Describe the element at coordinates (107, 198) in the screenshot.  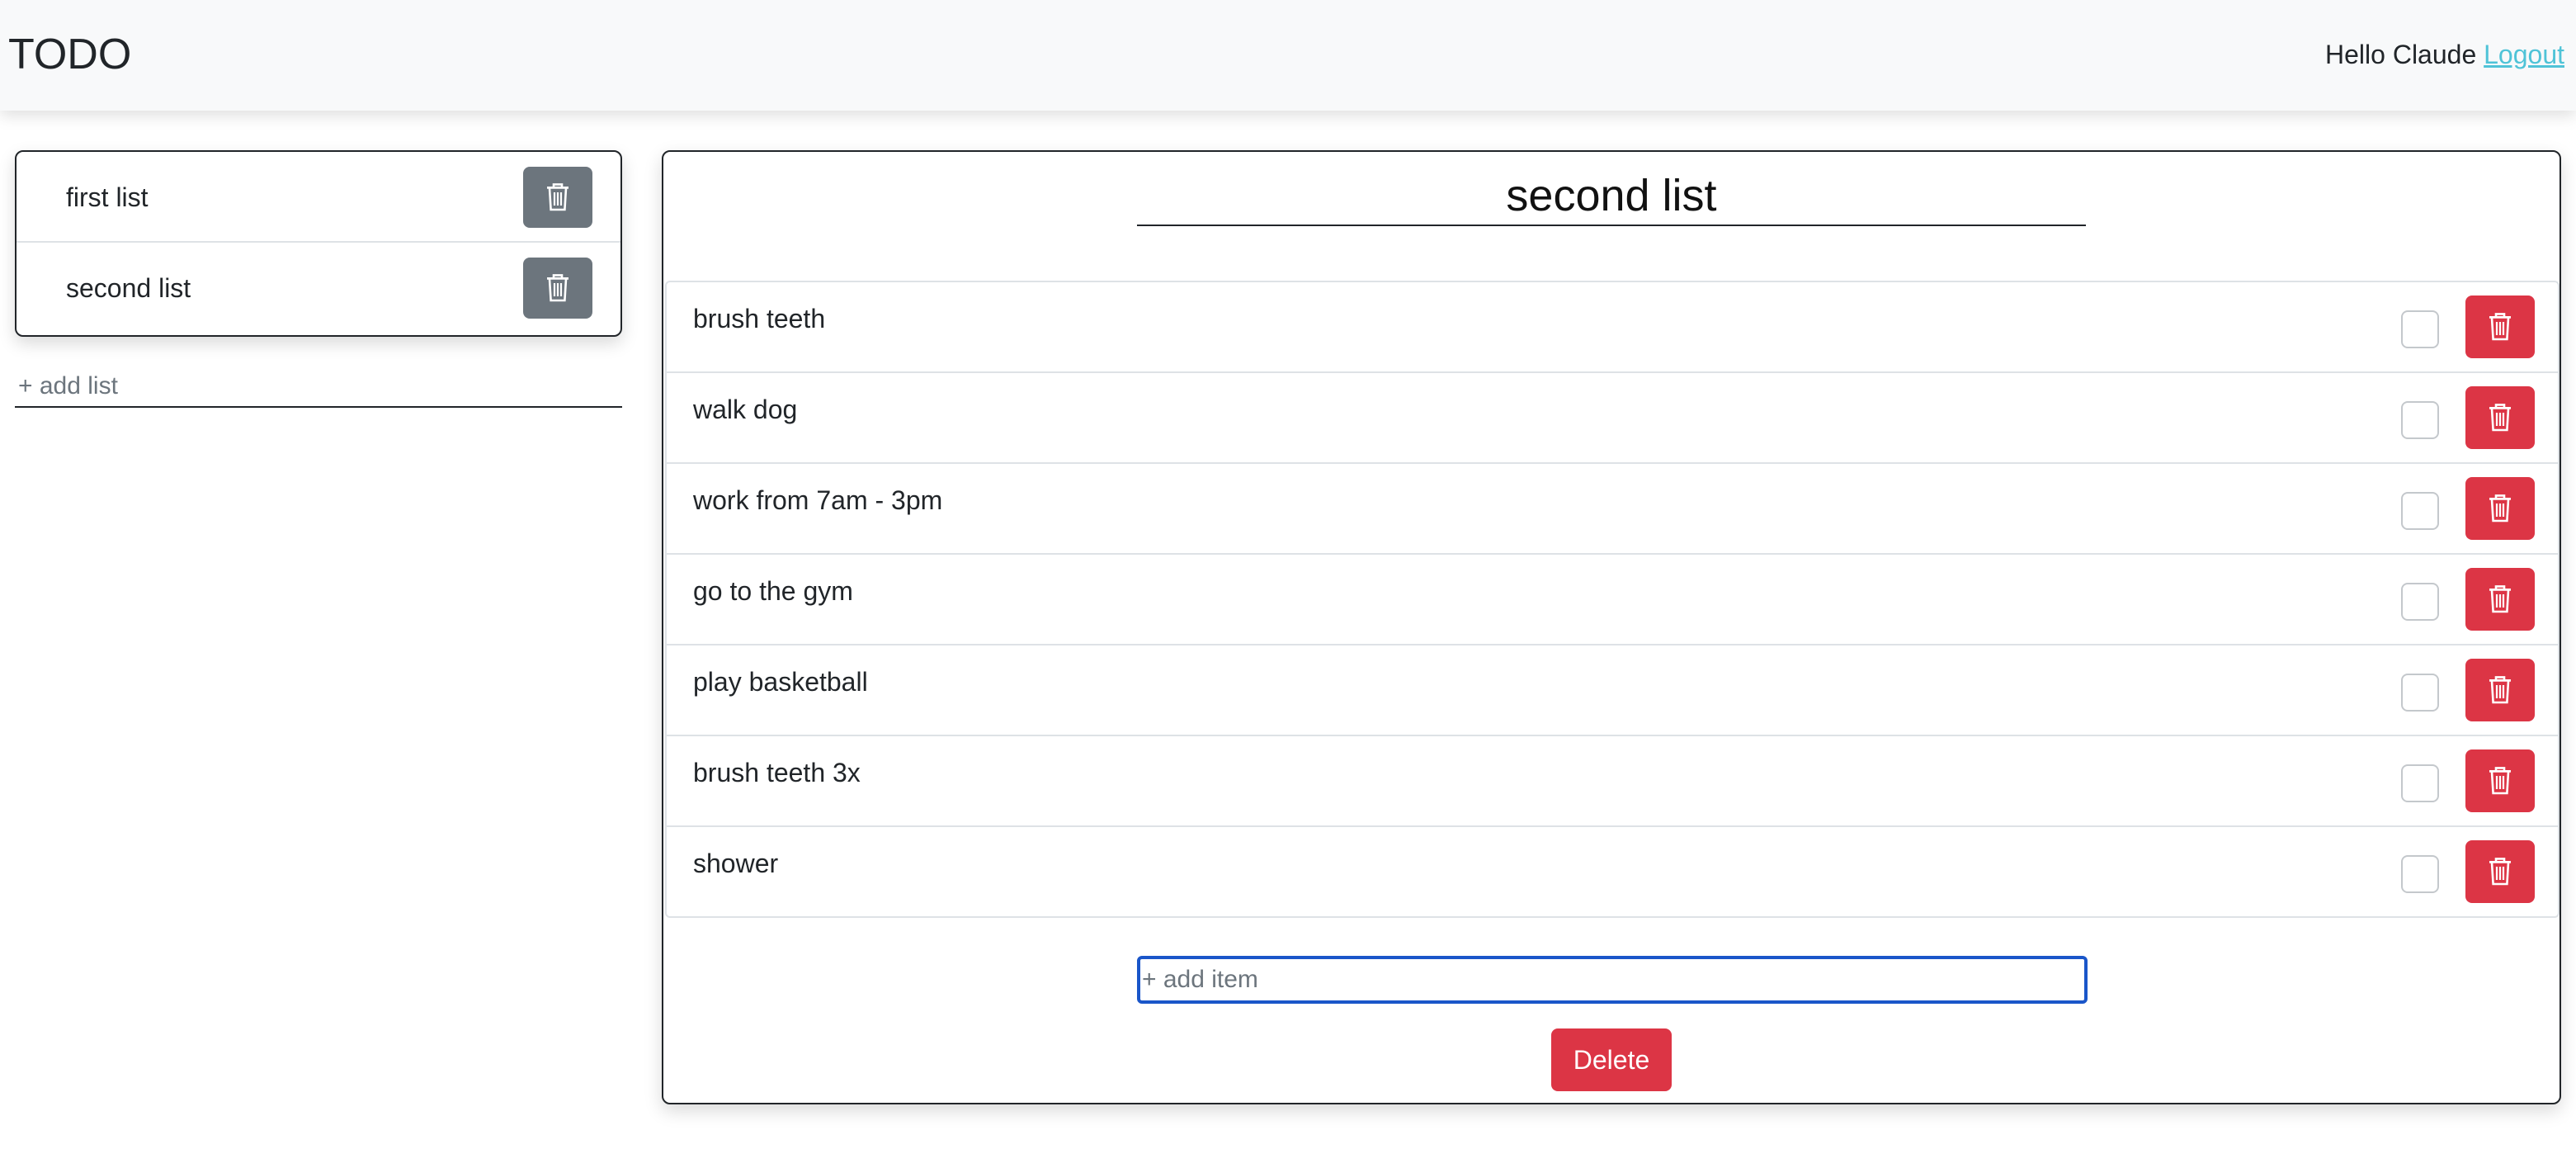
I see `list-item-label: first list` at that location.